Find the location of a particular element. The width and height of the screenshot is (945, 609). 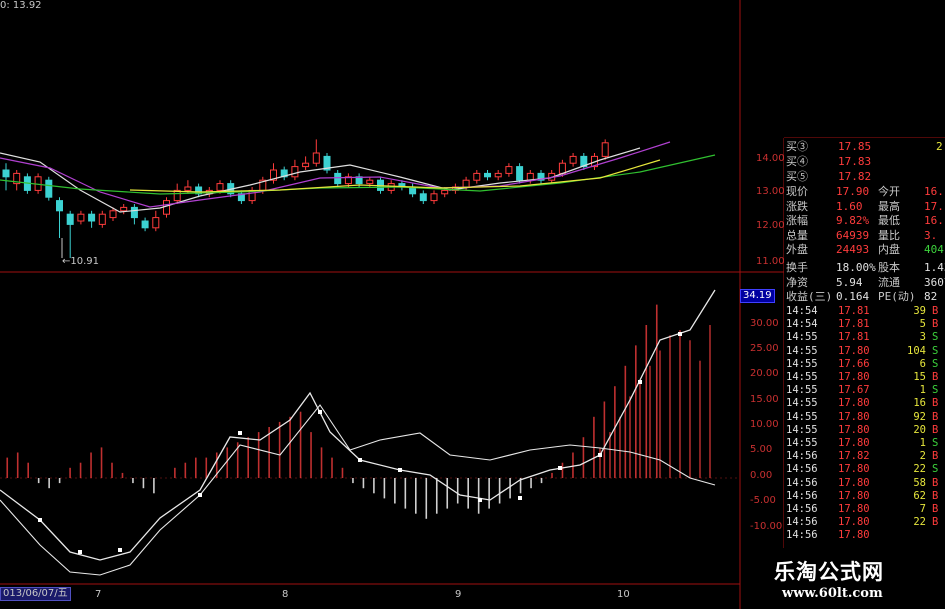

candlesticks is located at coordinates (305, 199).